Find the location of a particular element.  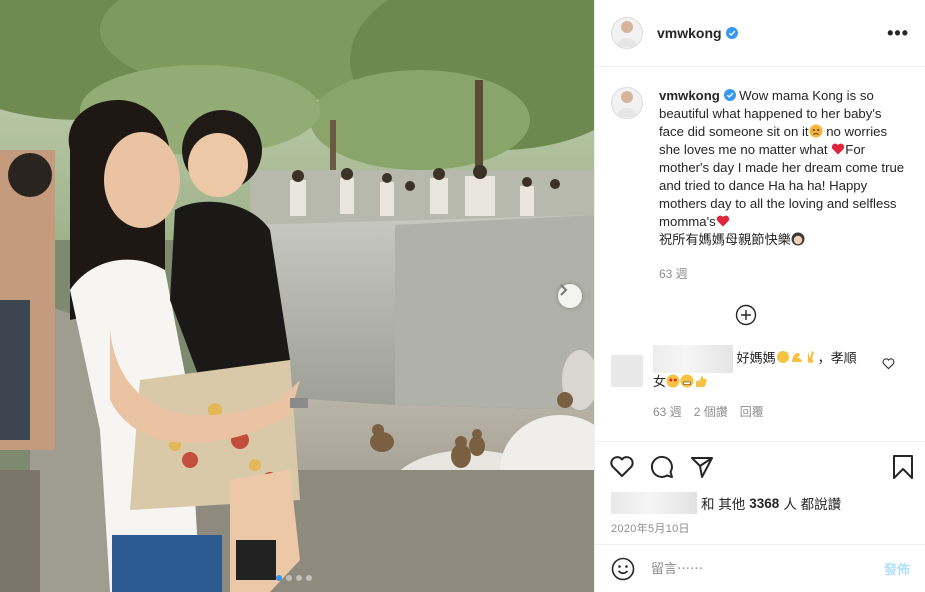

share-paper-plane-icon is located at coordinates (702, 467).